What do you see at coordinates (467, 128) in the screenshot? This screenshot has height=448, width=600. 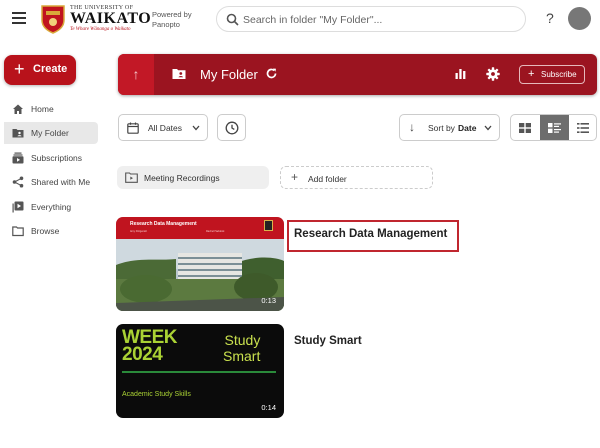 I see `sort-value: Date` at bounding box center [467, 128].